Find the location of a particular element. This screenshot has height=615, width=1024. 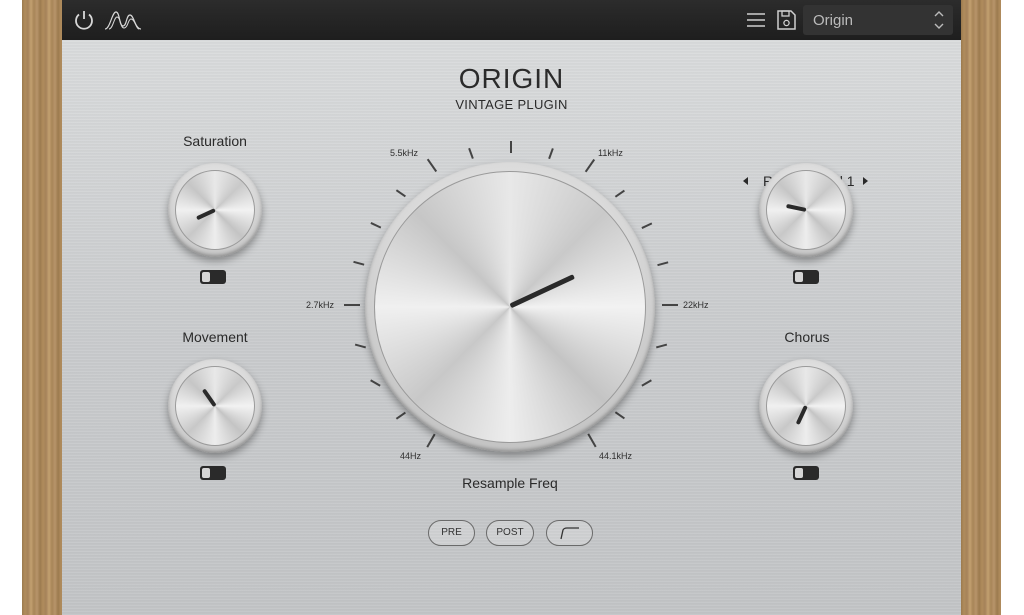

prev-arrow-icon is located at coordinates (745, 181).